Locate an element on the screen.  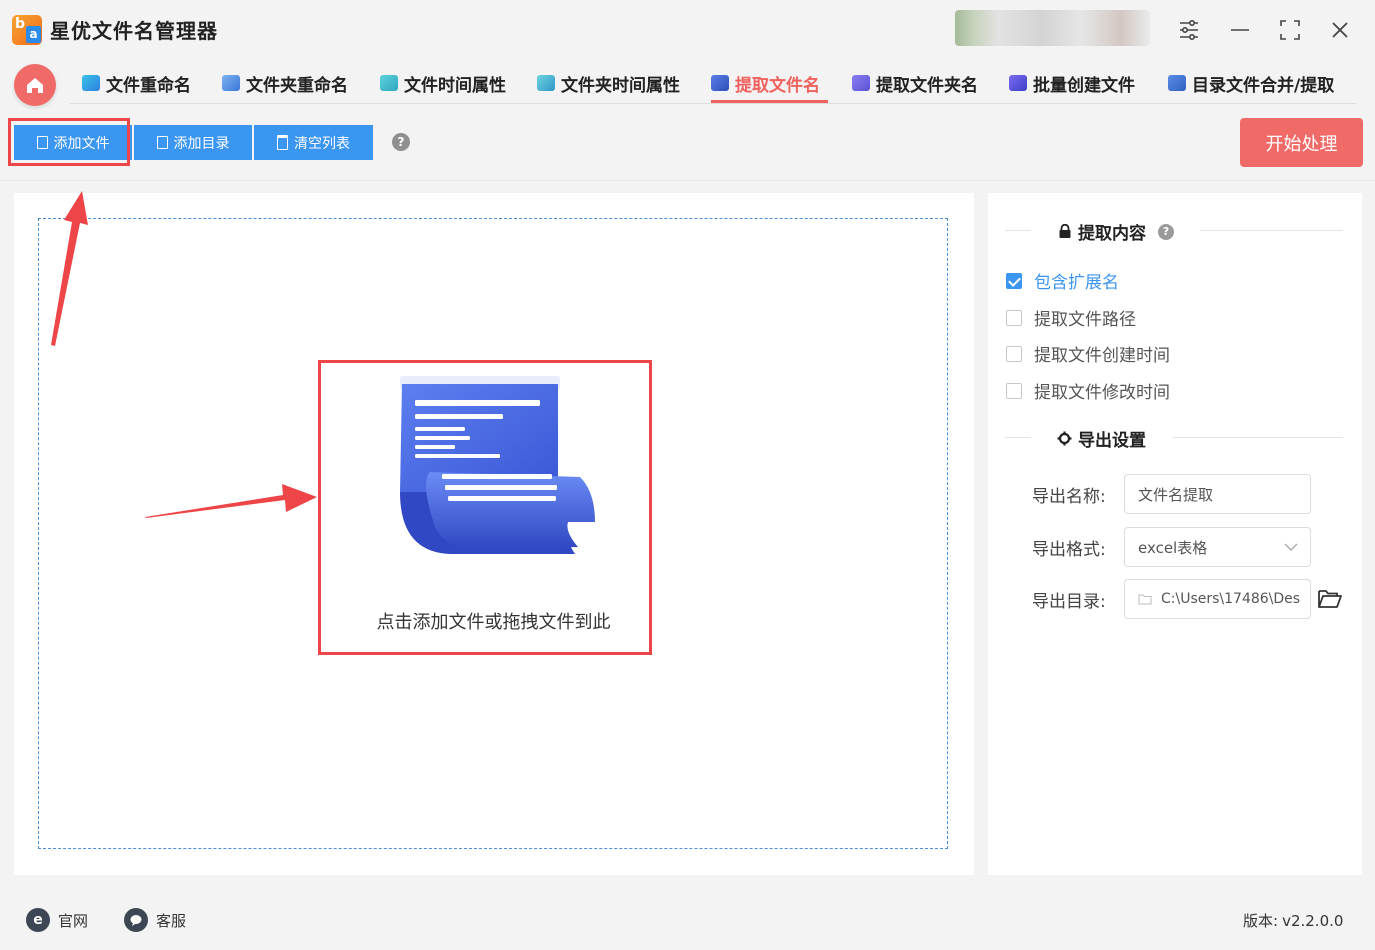
ie-icon: e is located at coordinates (38, 920).